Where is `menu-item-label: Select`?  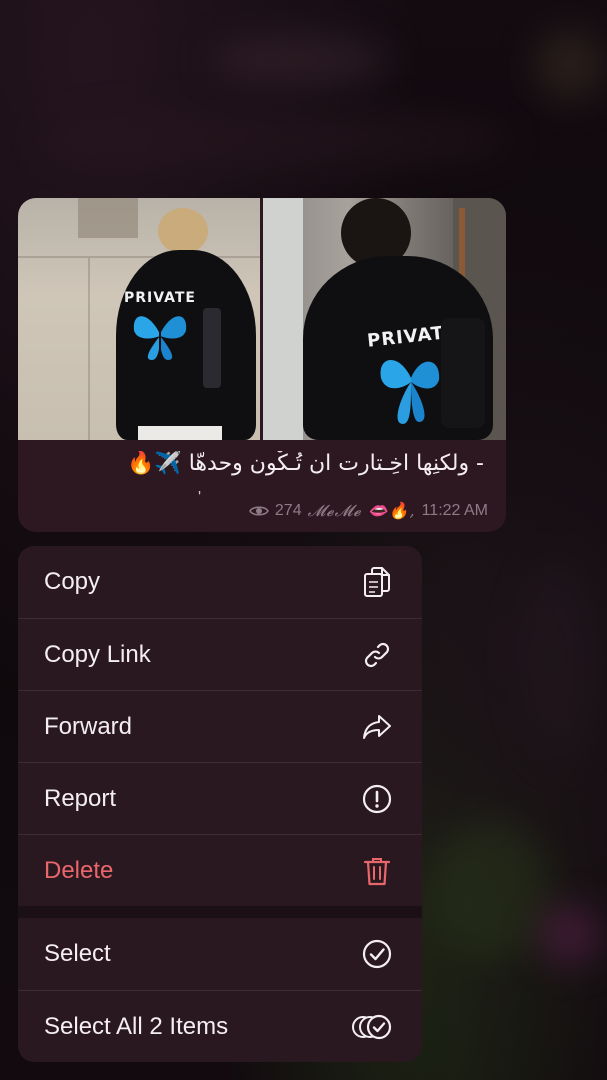 menu-item-label: Select is located at coordinates (77, 953).